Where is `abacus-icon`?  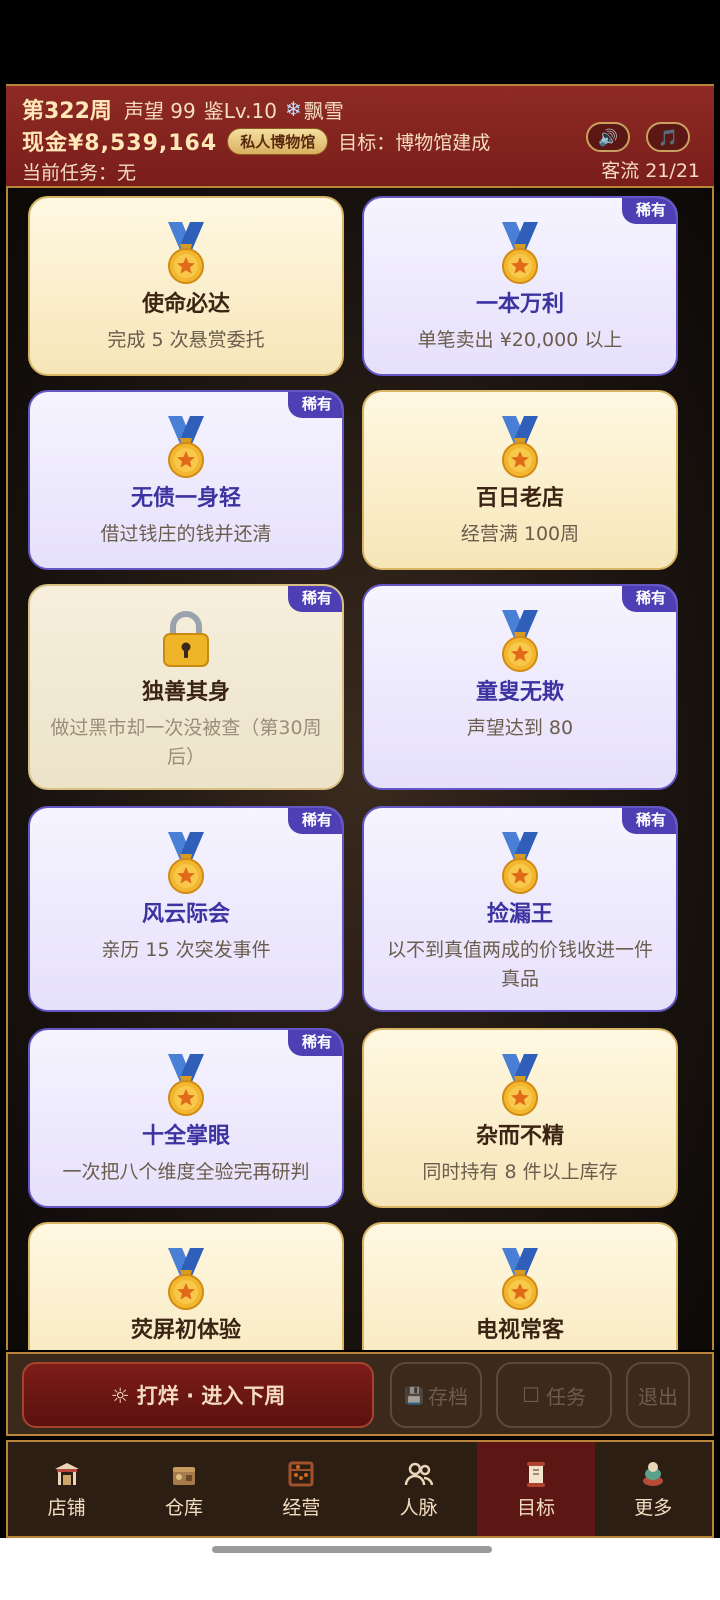 abacus-icon is located at coordinates (301, 1474).